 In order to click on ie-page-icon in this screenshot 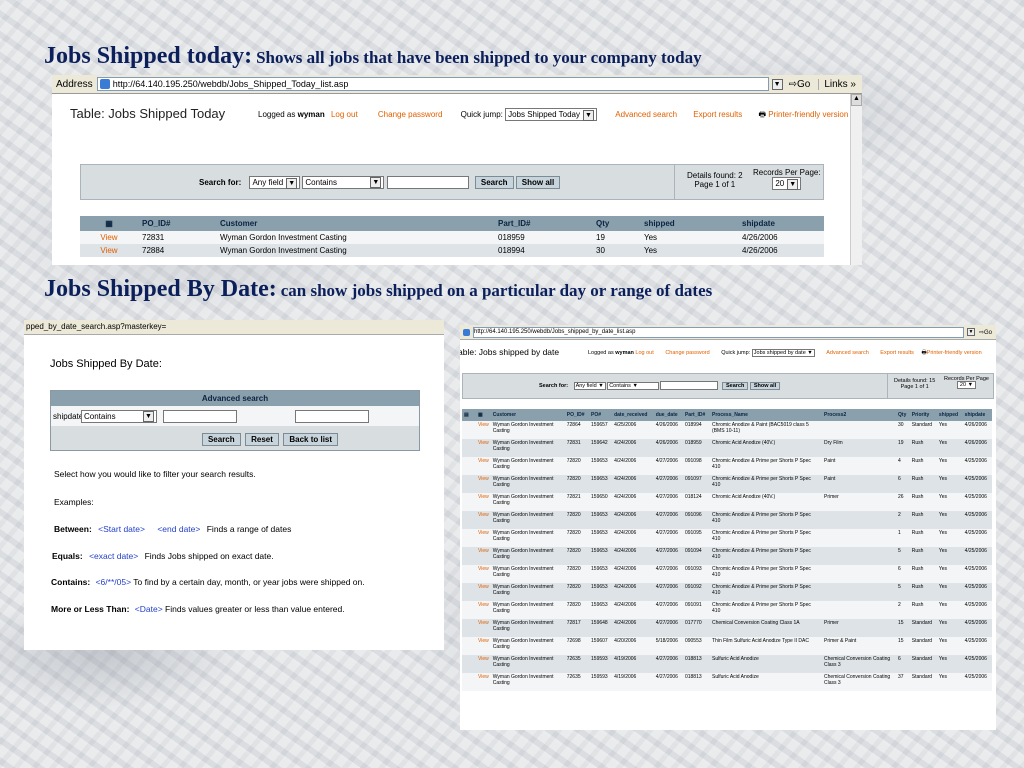, I will do `click(466, 332)`.